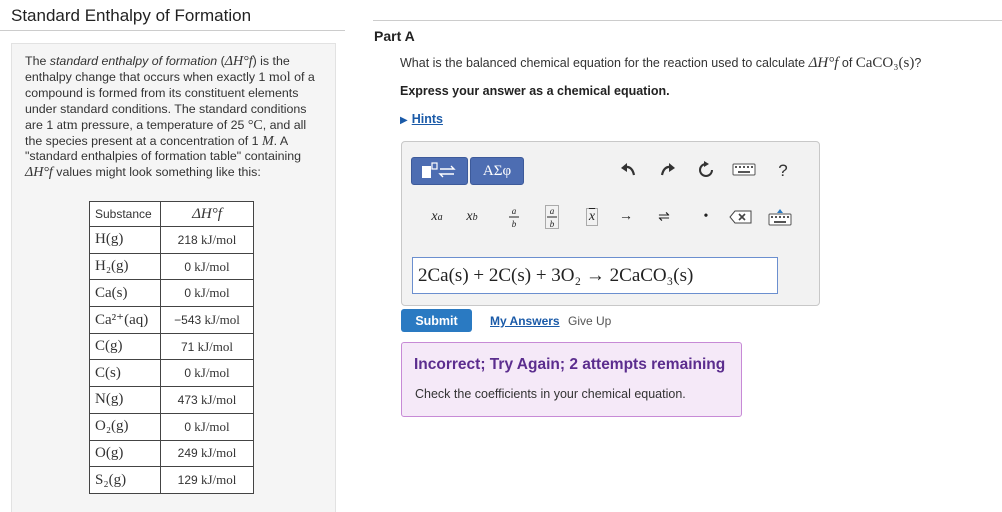 This screenshot has width=1002, height=512. I want to click on greek-symbols-button: ΑΣφ, so click(497, 171).